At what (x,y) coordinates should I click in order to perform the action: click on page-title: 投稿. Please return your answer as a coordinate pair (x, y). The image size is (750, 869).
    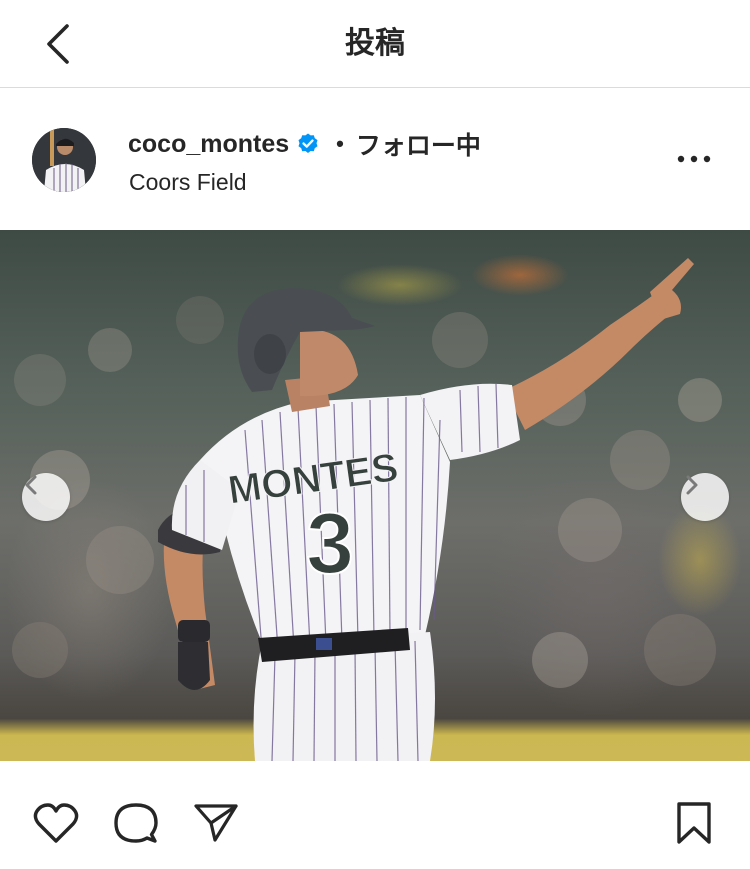
    Looking at the image, I should click on (375, 43).